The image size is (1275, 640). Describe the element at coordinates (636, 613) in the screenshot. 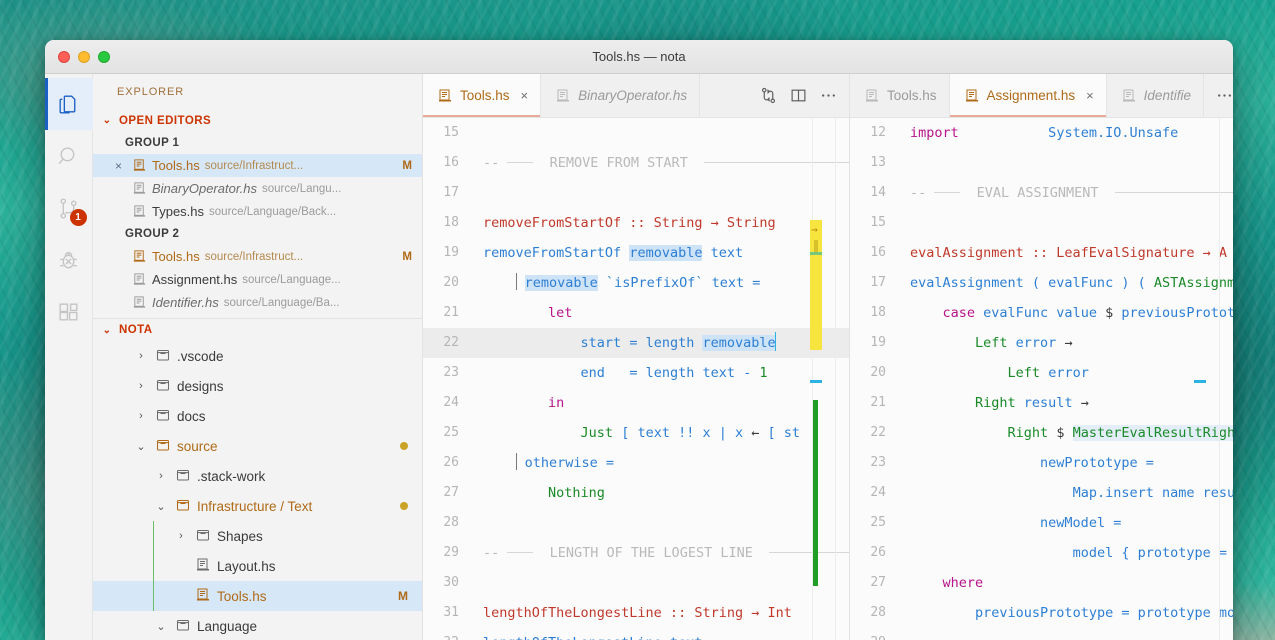

I see `code-line: 31 lengthOfTheLongestLine :: String → Int` at that location.